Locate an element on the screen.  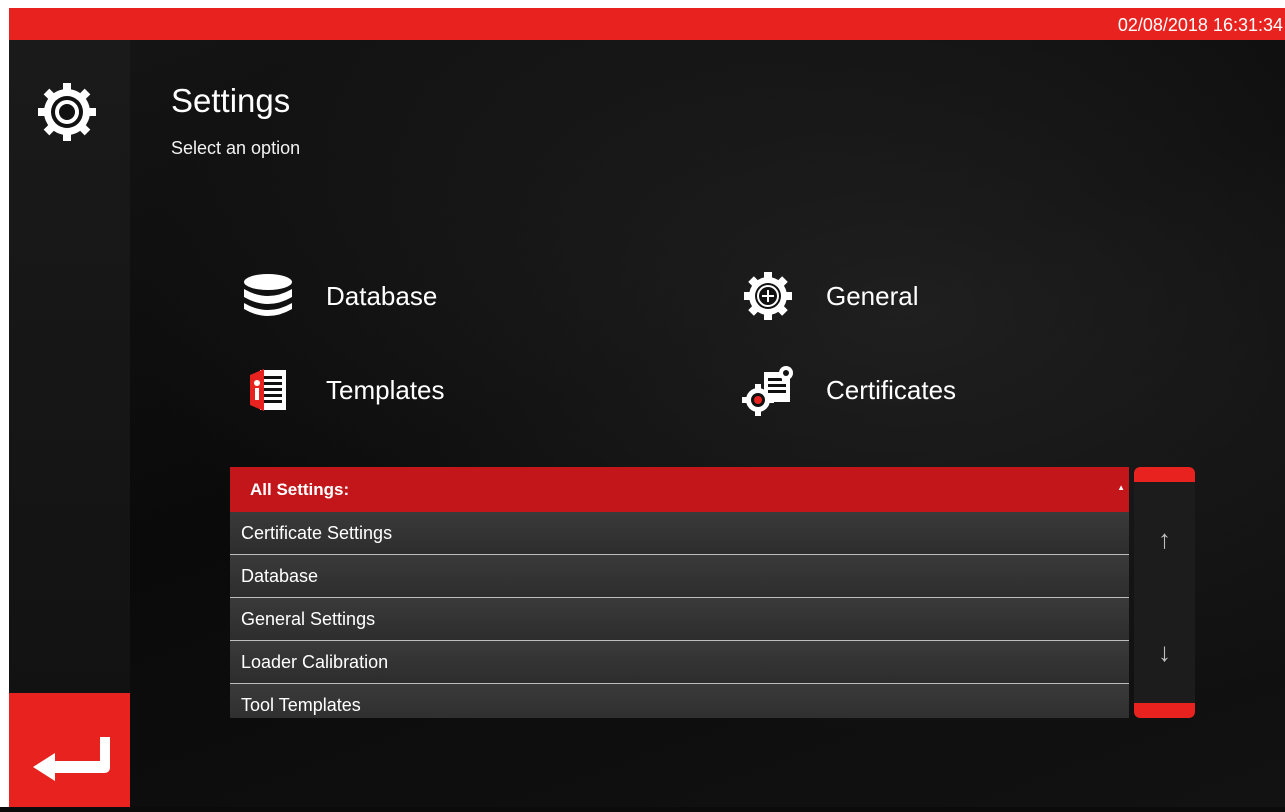
page-edge is located at coordinates (4, 403).